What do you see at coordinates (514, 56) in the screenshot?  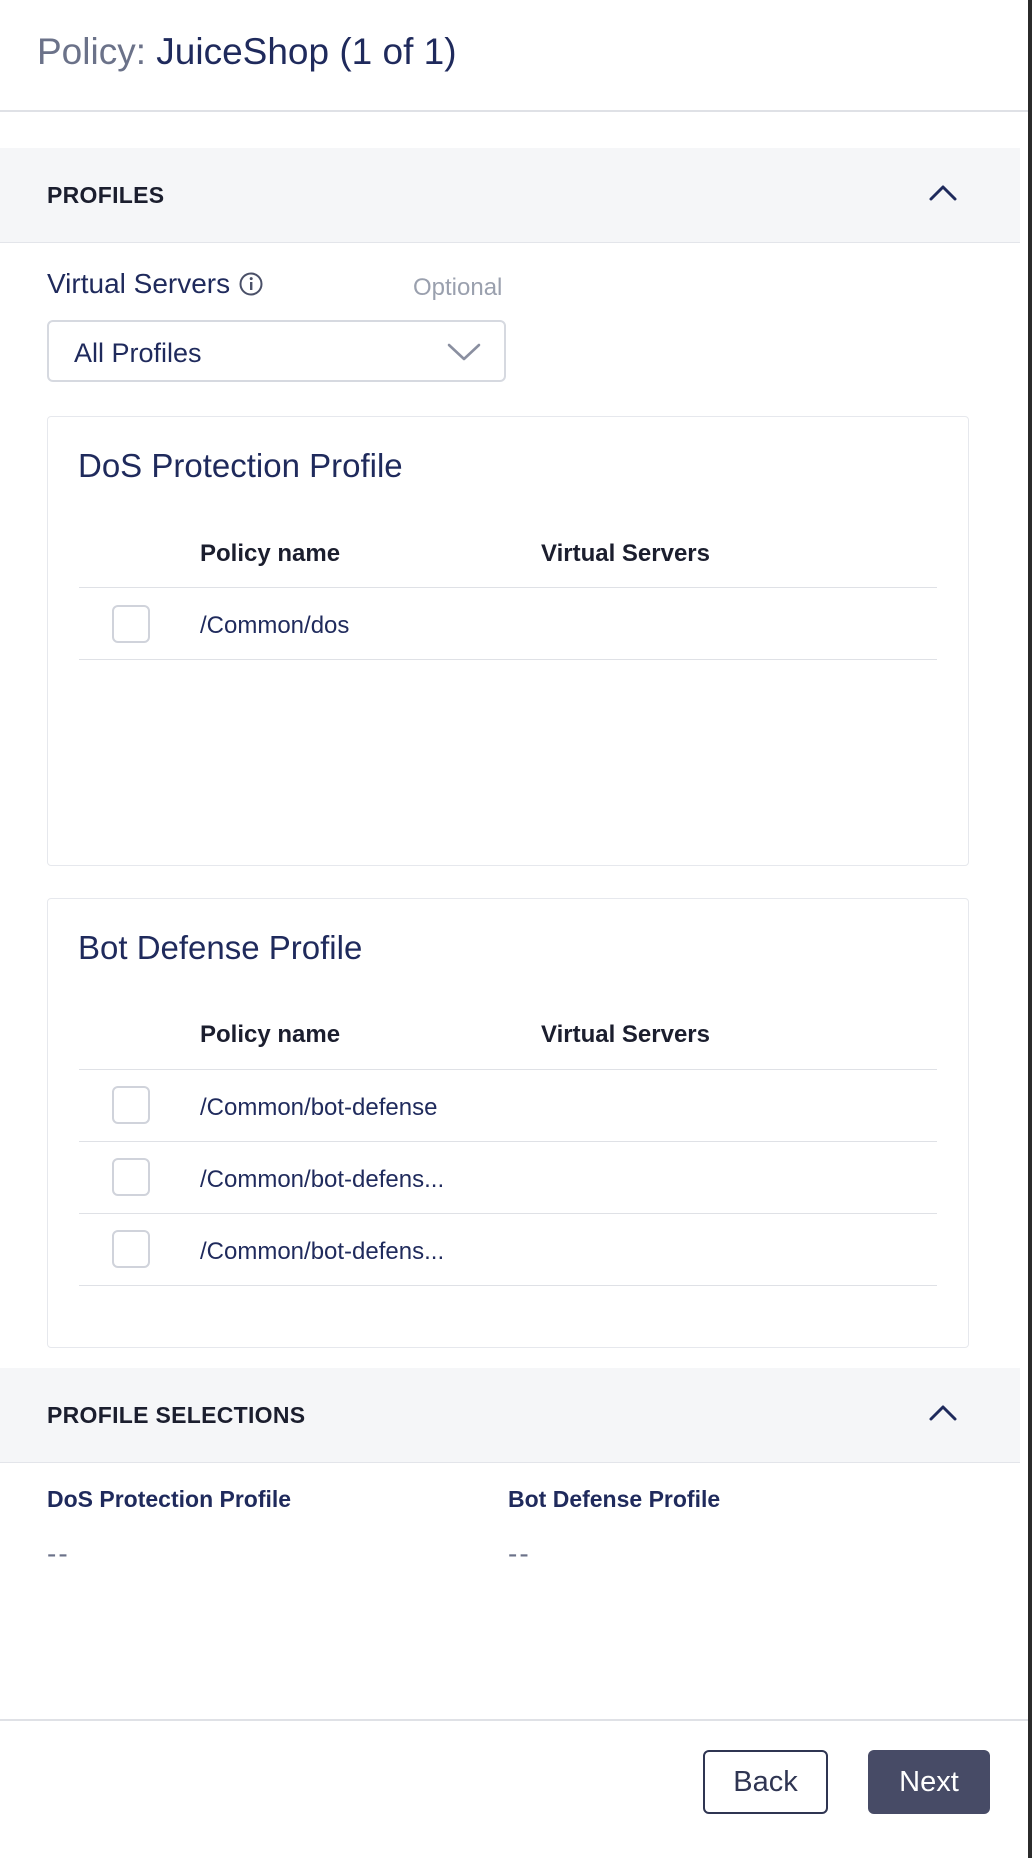 I see `panel-header: Policy: JuiceShop (1 of 1)` at bounding box center [514, 56].